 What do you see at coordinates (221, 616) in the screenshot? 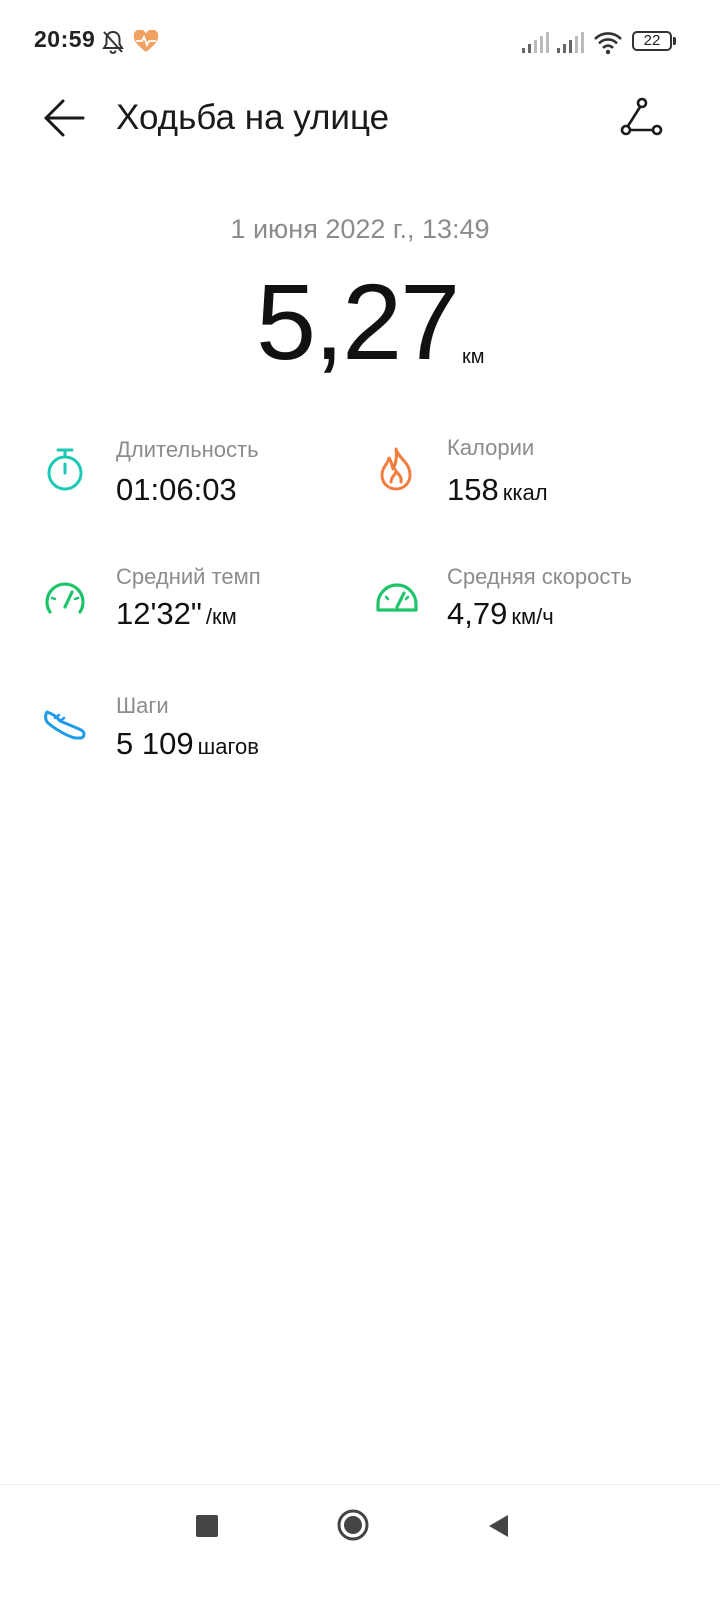
I see `pace-unit: /км` at bounding box center [221, 616].